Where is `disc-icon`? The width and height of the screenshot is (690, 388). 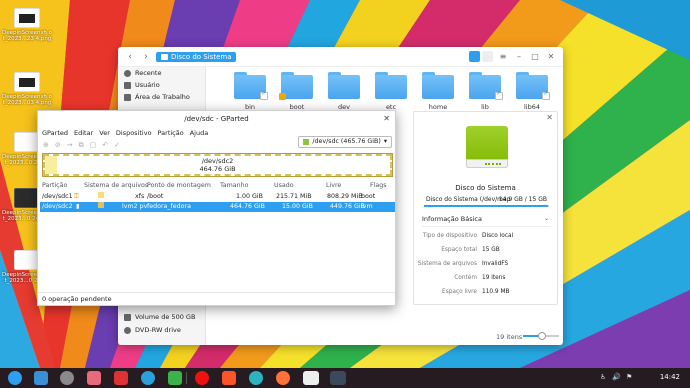
disc-icon is located at coordinates (127, 330).